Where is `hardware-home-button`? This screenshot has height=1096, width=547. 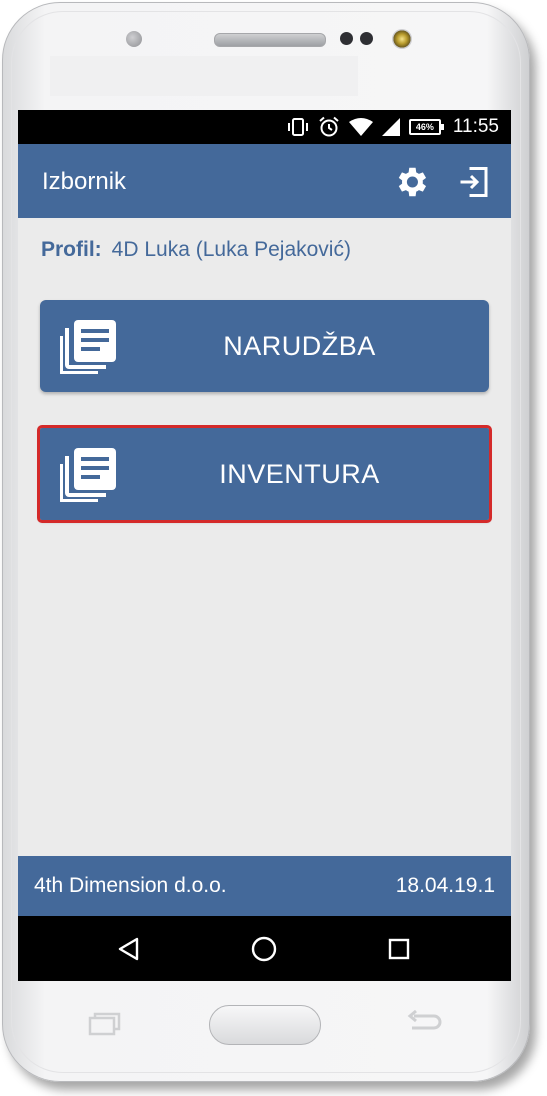
hardware-home-button is located at coordinates (265, 1025).